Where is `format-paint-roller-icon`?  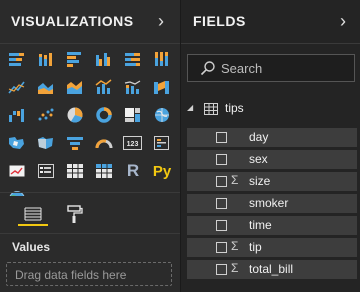
format-paint-roller-icon is located at coordinates (74, 214).